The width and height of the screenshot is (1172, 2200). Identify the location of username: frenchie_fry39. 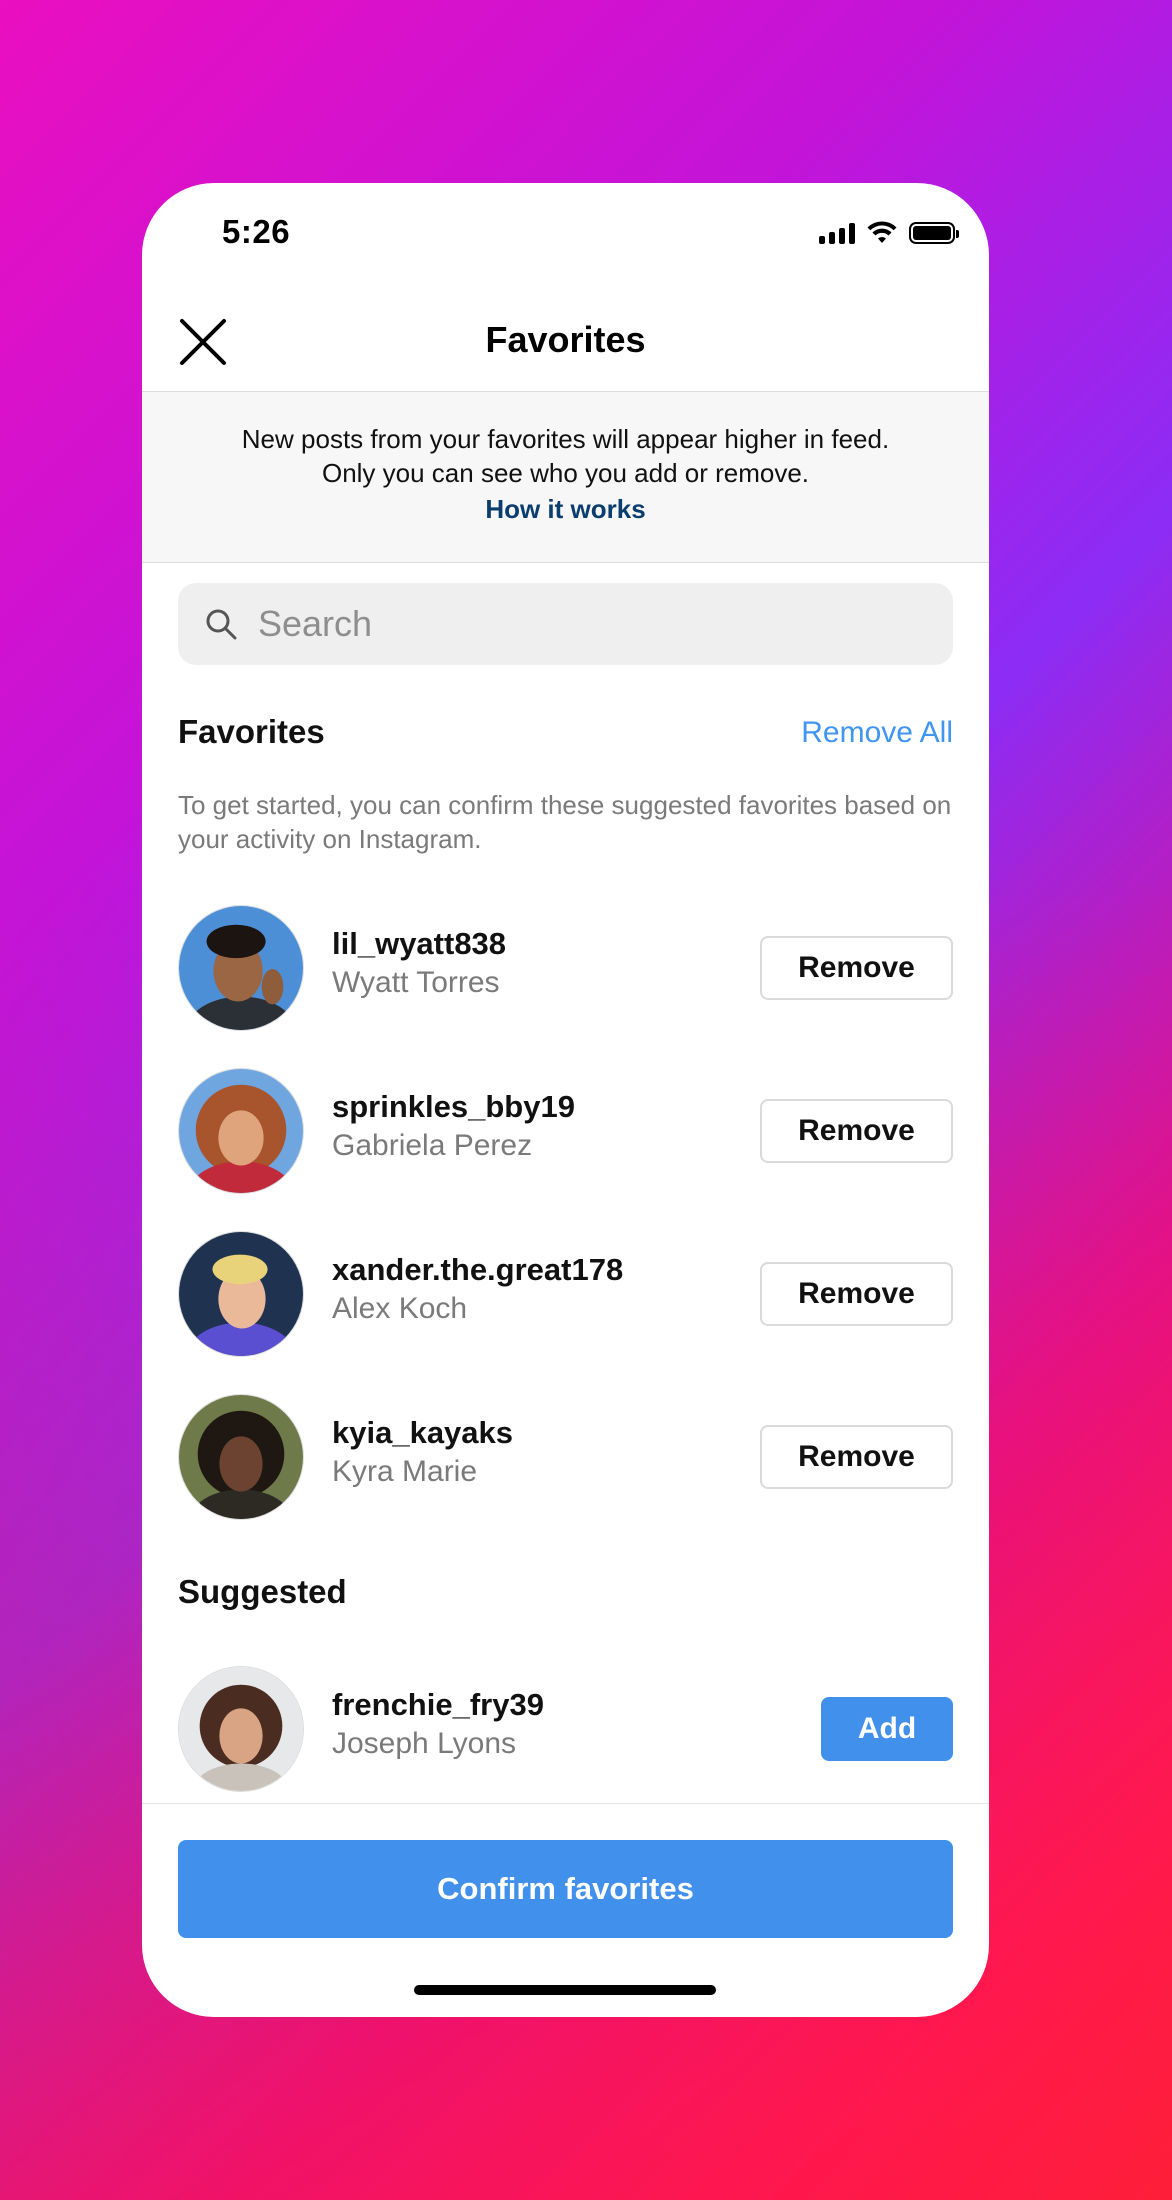
(438, 1704).